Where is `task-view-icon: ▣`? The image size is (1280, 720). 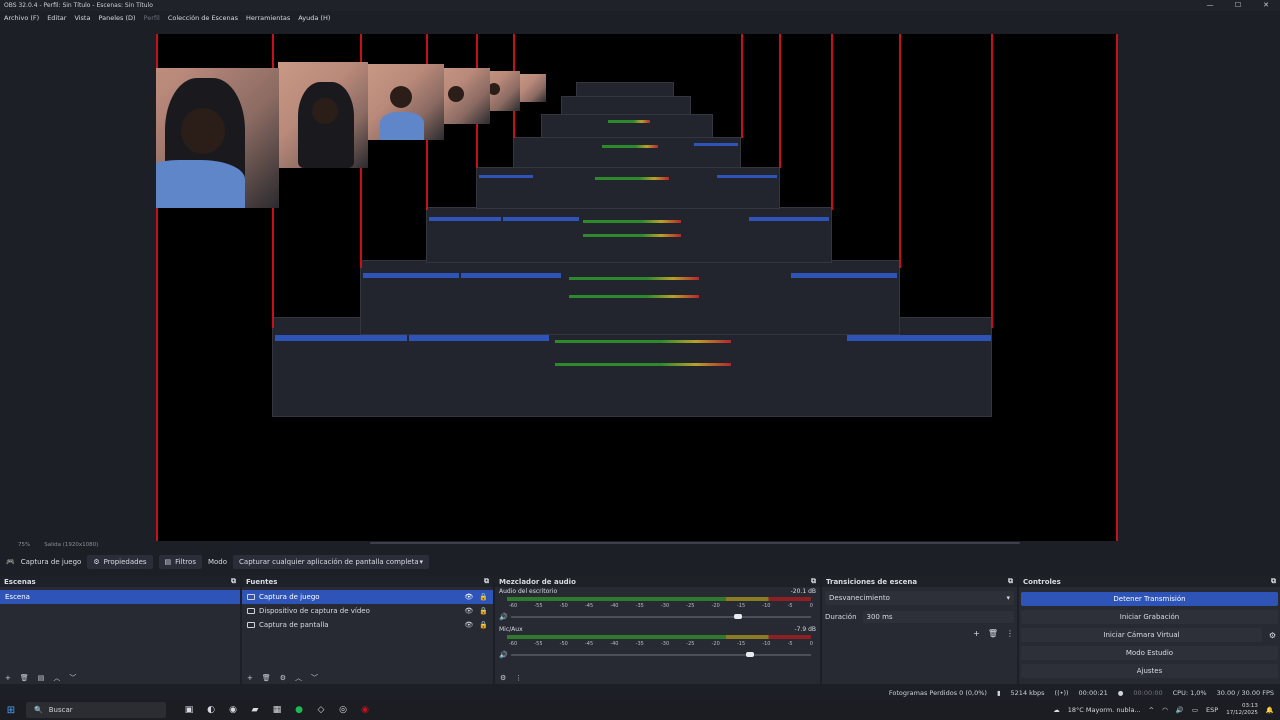
task-view-icon: ▣ is located at coordinates (189, 710).